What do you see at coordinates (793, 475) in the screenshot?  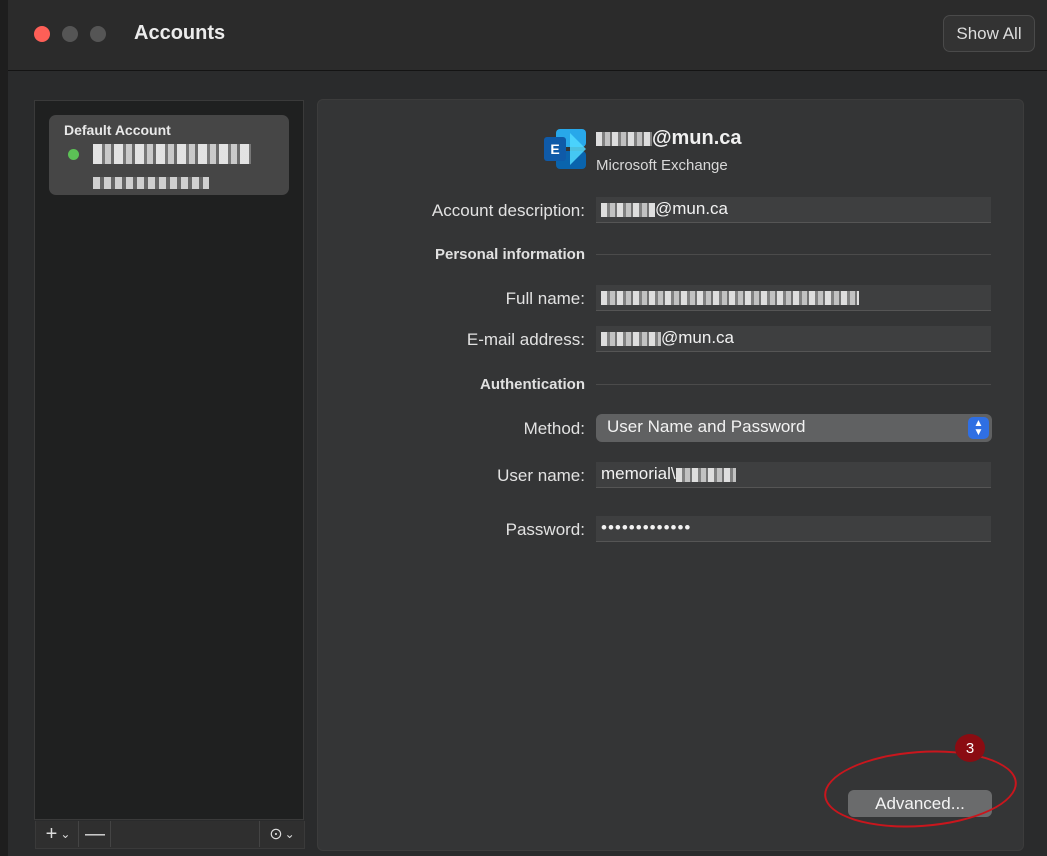 I see `username-field: memorial\` at bounding box center [793, 475].